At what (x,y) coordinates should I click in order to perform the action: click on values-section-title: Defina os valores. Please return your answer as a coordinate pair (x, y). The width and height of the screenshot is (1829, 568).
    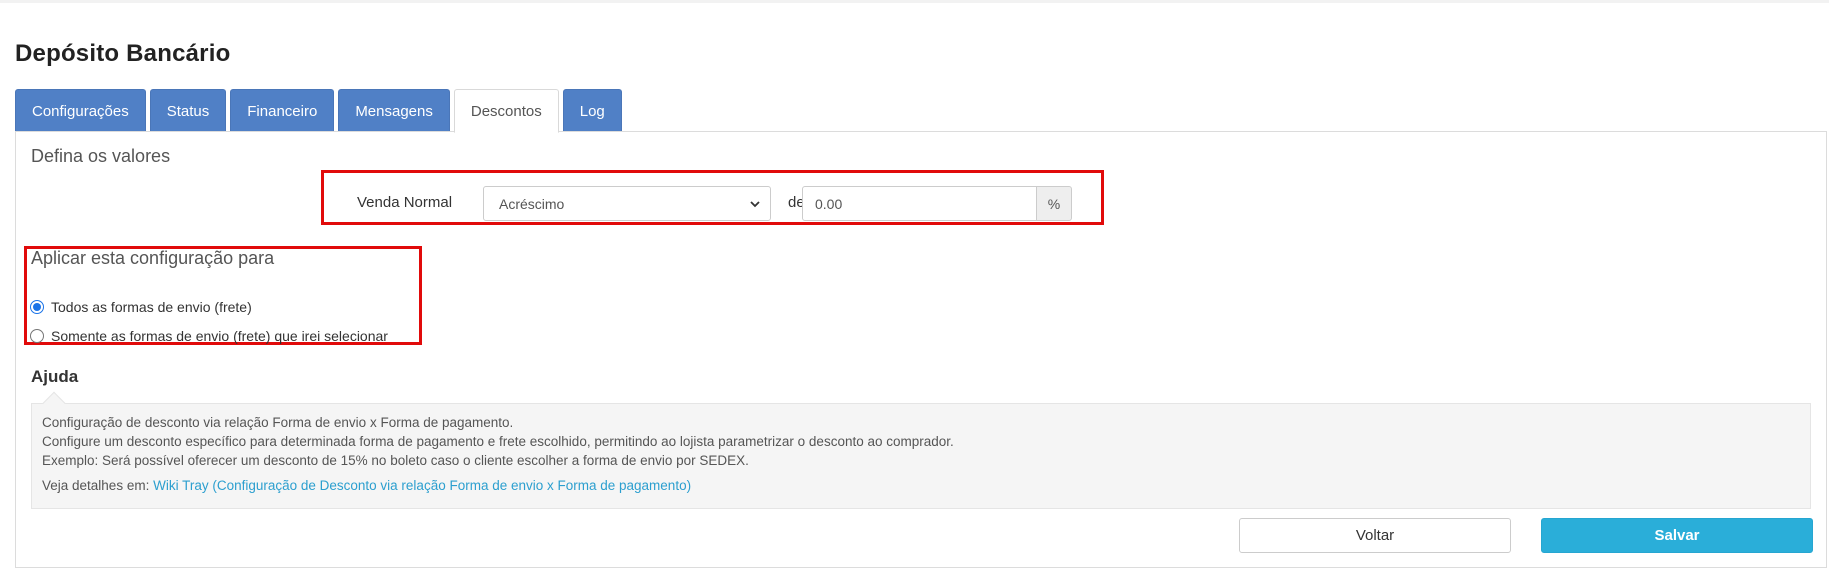
    Looking at the image, I should click on (101, 156).